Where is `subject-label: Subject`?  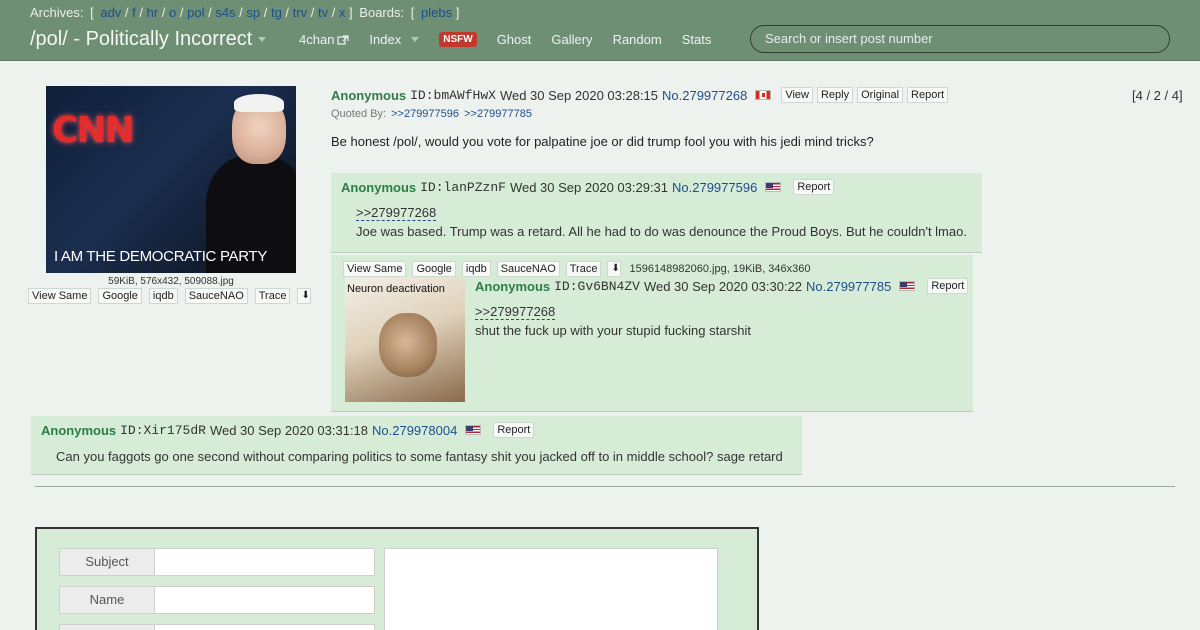
subject-label: Subject is located at coordinates (107, 562).